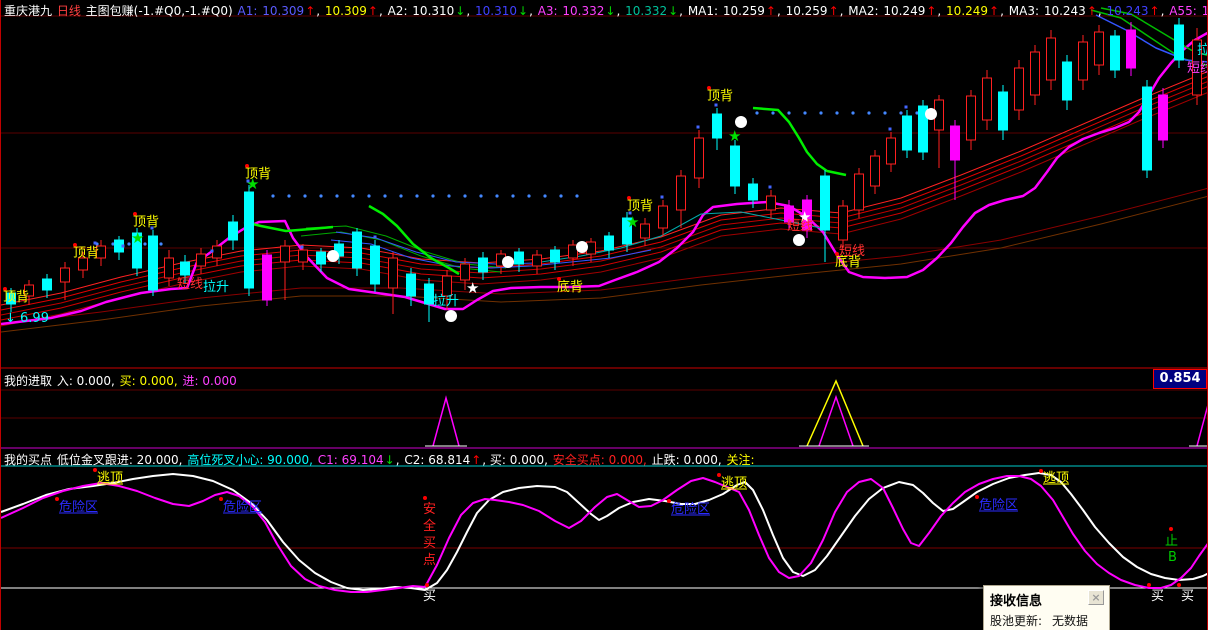 Image resolution: width=1208 pixels, height=630 pixels. I want to click on text-segment: MA3:, so click(1025, 11).